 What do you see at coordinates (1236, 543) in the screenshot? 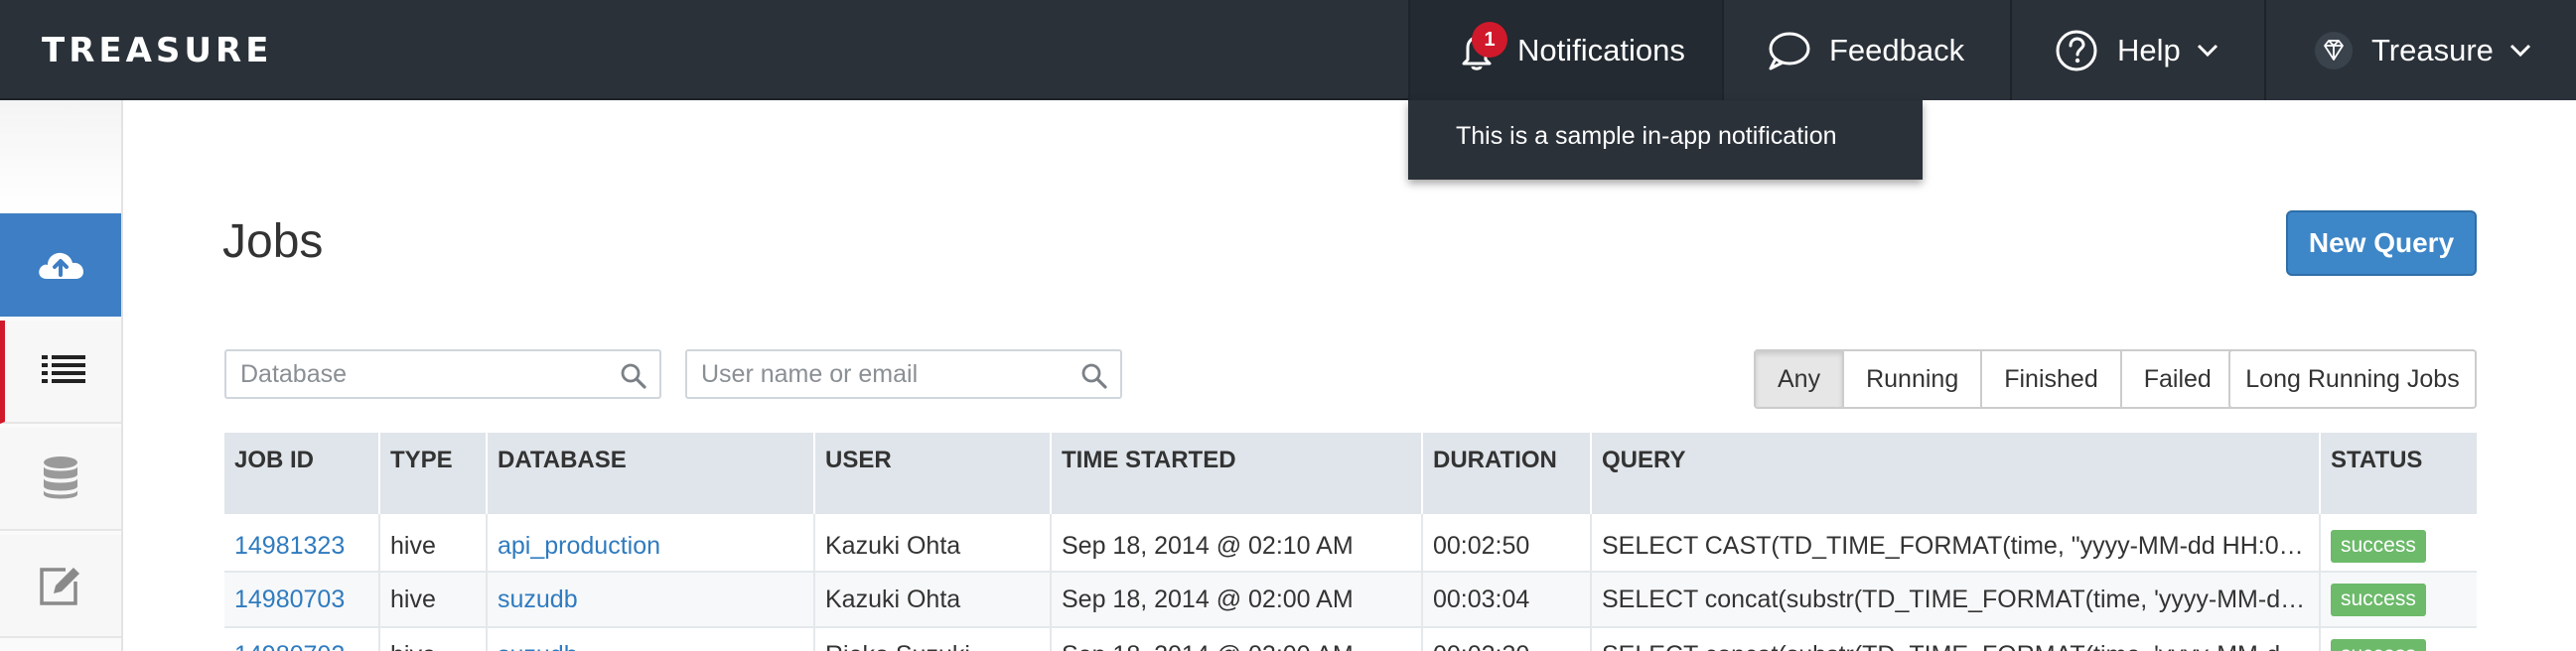
I see `job-time-started: Sep 18, 2014 @ 02:10 AM` at bounding box center [1236, 543].